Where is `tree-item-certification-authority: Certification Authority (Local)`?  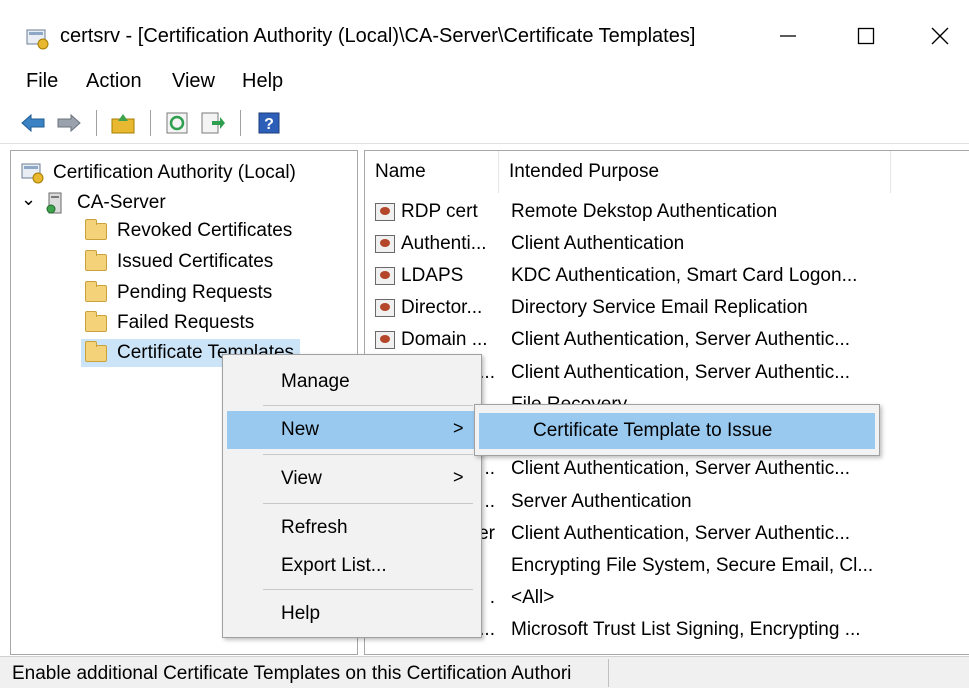
tree-item-certification-authority: Certification Authority (Local) is located at coordinates (158, 173).